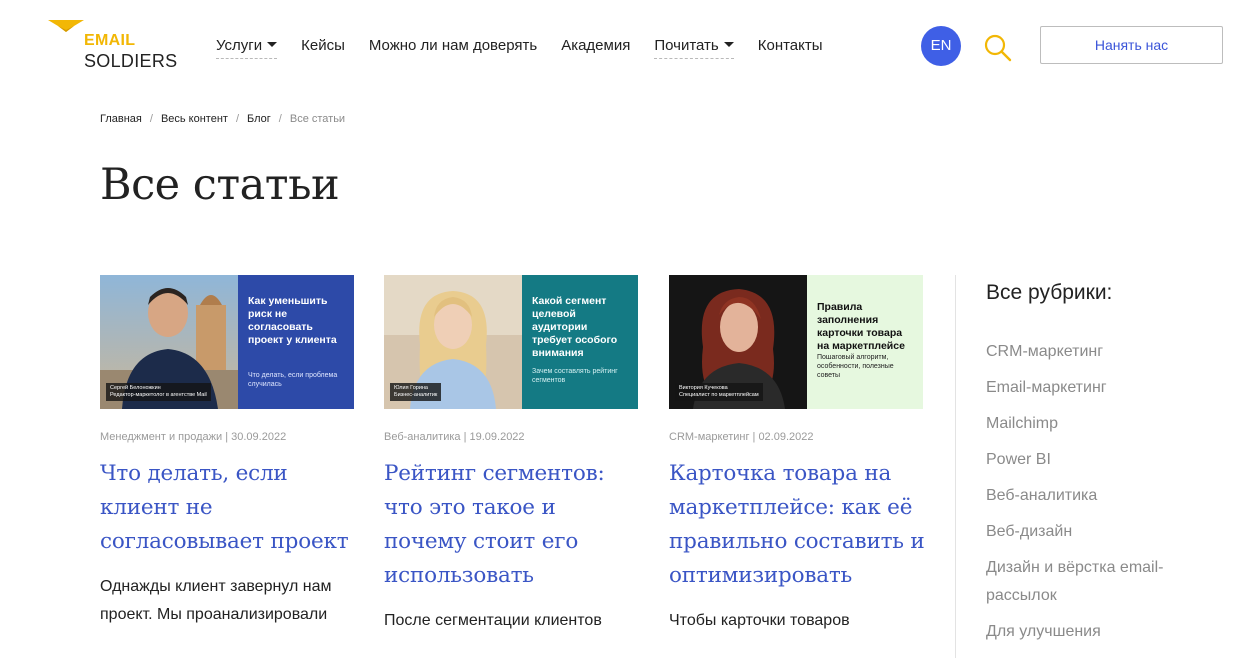 Image resolution: width=1247 pixels, height=658 pixels. I want to click on nav-item-academy: Академия, so click(595, 47).